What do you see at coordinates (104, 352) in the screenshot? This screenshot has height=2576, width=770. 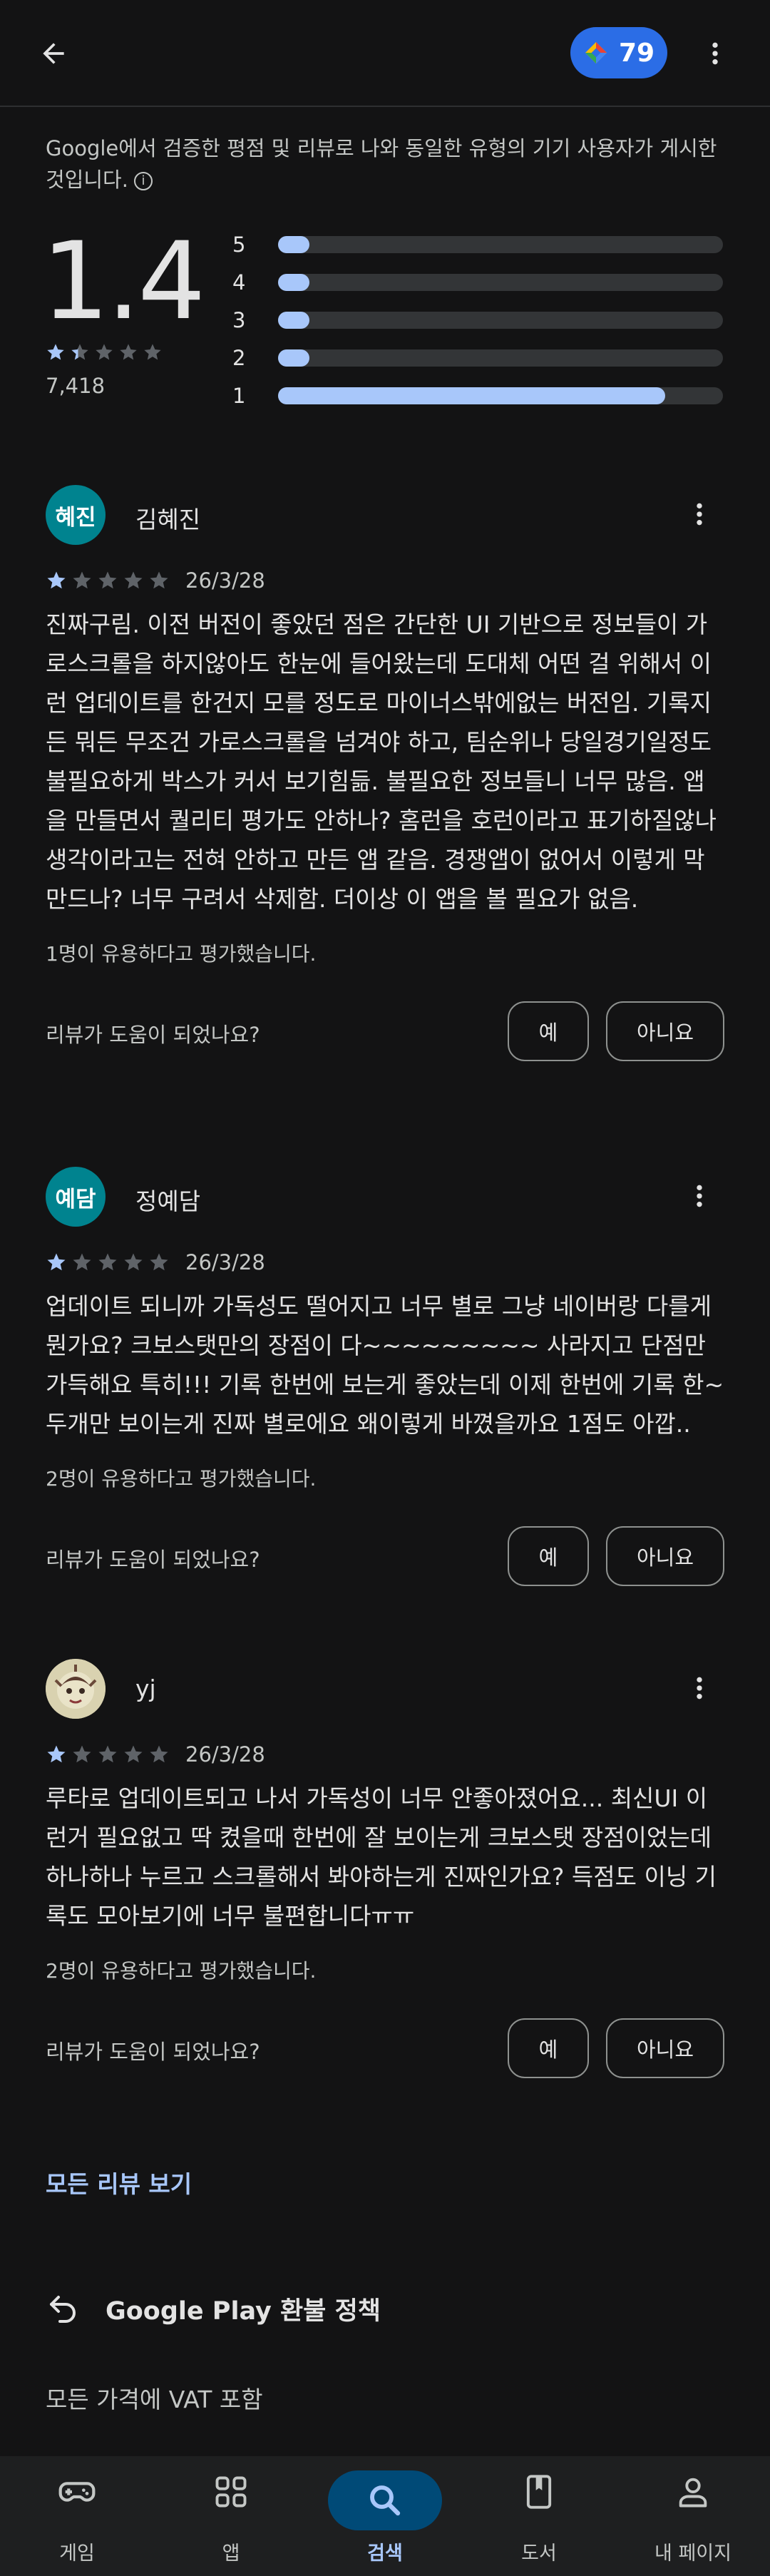 I see `average-stars` at bounding box center [104, 352].